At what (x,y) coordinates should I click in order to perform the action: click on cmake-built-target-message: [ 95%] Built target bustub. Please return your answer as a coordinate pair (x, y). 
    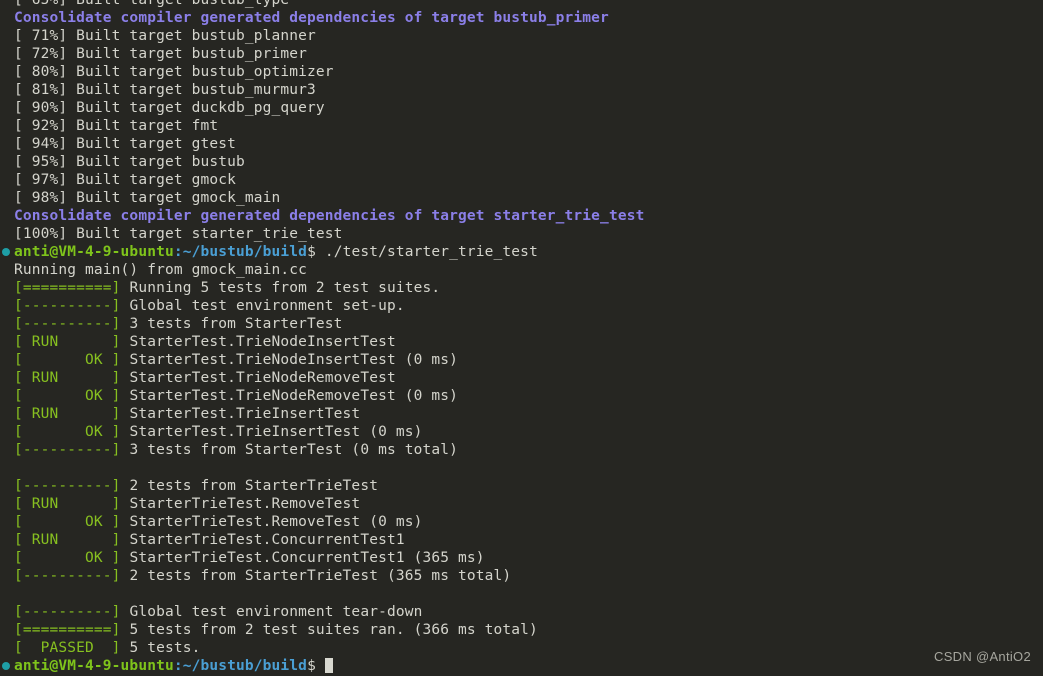
    Looking at the image, I should click on (129, 162).